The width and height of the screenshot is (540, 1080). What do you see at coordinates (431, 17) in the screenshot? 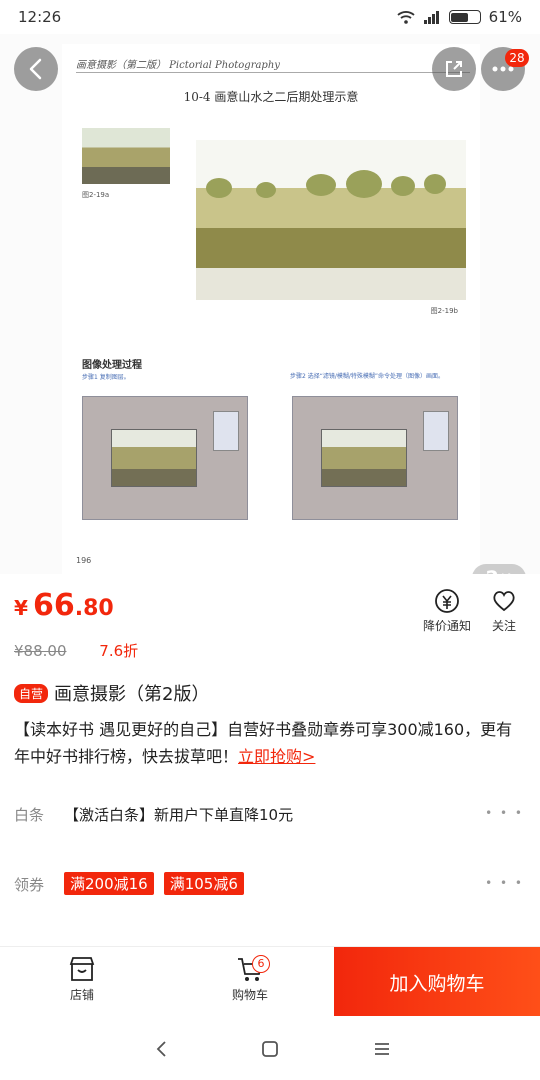
I see `signal-icon` at bounding box center [431, 17].